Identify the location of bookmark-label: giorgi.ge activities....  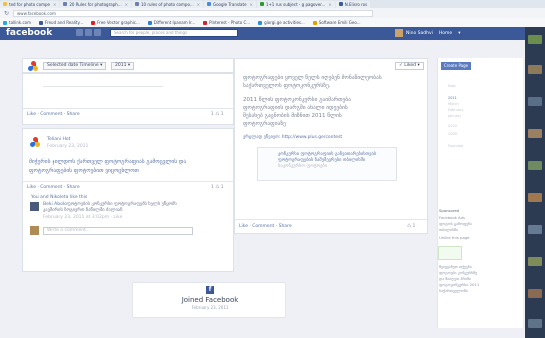
(284, 22).